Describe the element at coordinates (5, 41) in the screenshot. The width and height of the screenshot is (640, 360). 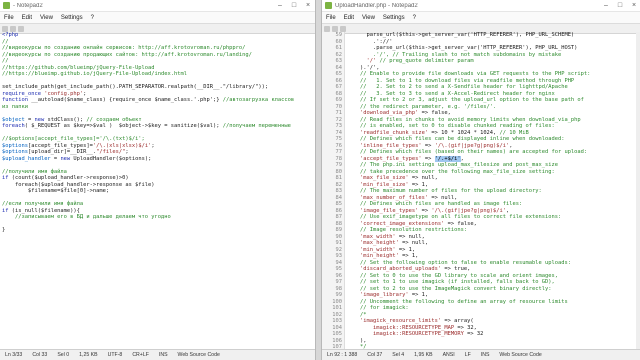
I see `code-token: //` at that location.